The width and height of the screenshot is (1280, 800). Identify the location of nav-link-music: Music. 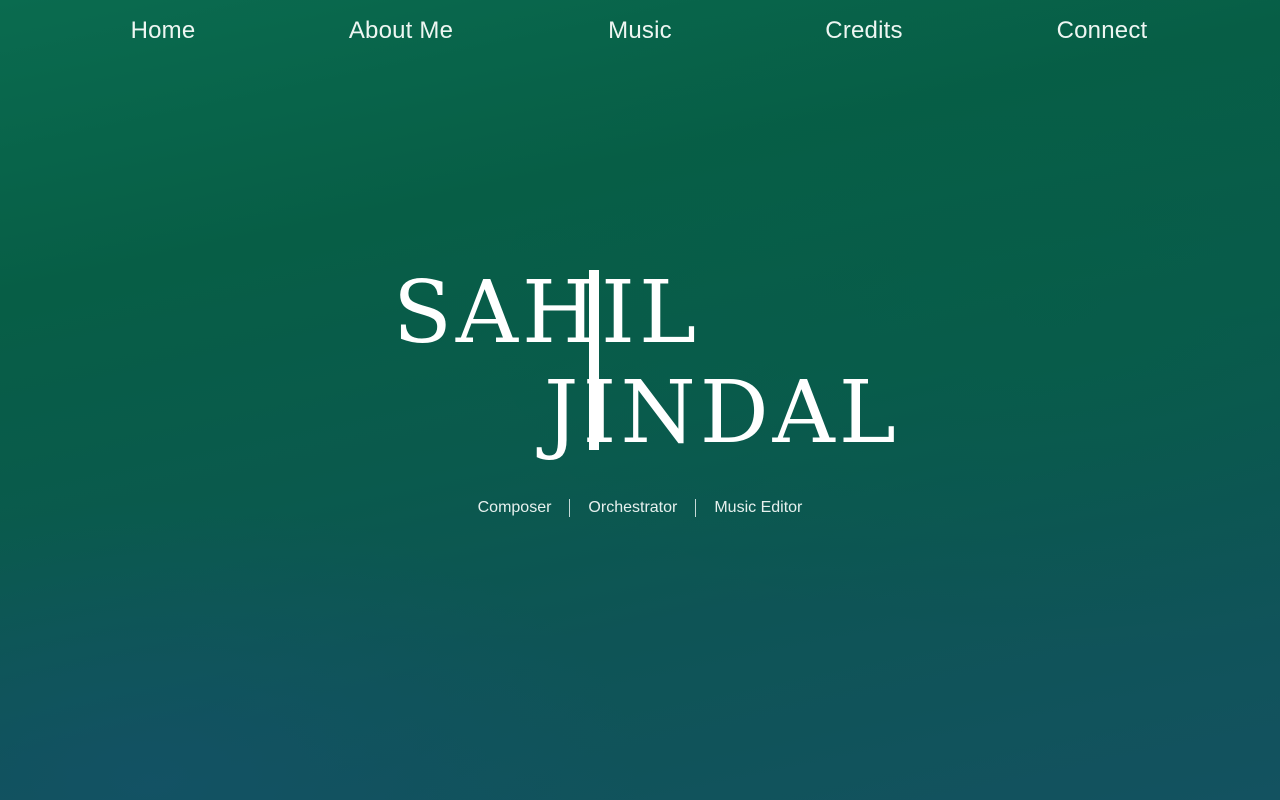
(640, 31).